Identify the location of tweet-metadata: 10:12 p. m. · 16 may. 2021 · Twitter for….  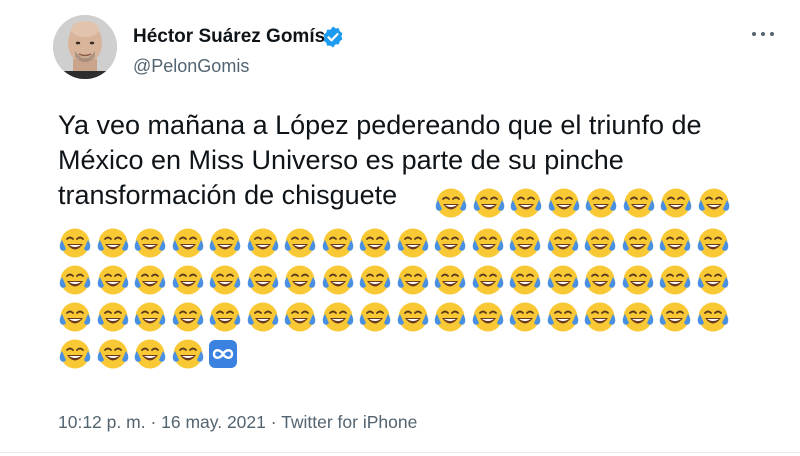
(237, 422).